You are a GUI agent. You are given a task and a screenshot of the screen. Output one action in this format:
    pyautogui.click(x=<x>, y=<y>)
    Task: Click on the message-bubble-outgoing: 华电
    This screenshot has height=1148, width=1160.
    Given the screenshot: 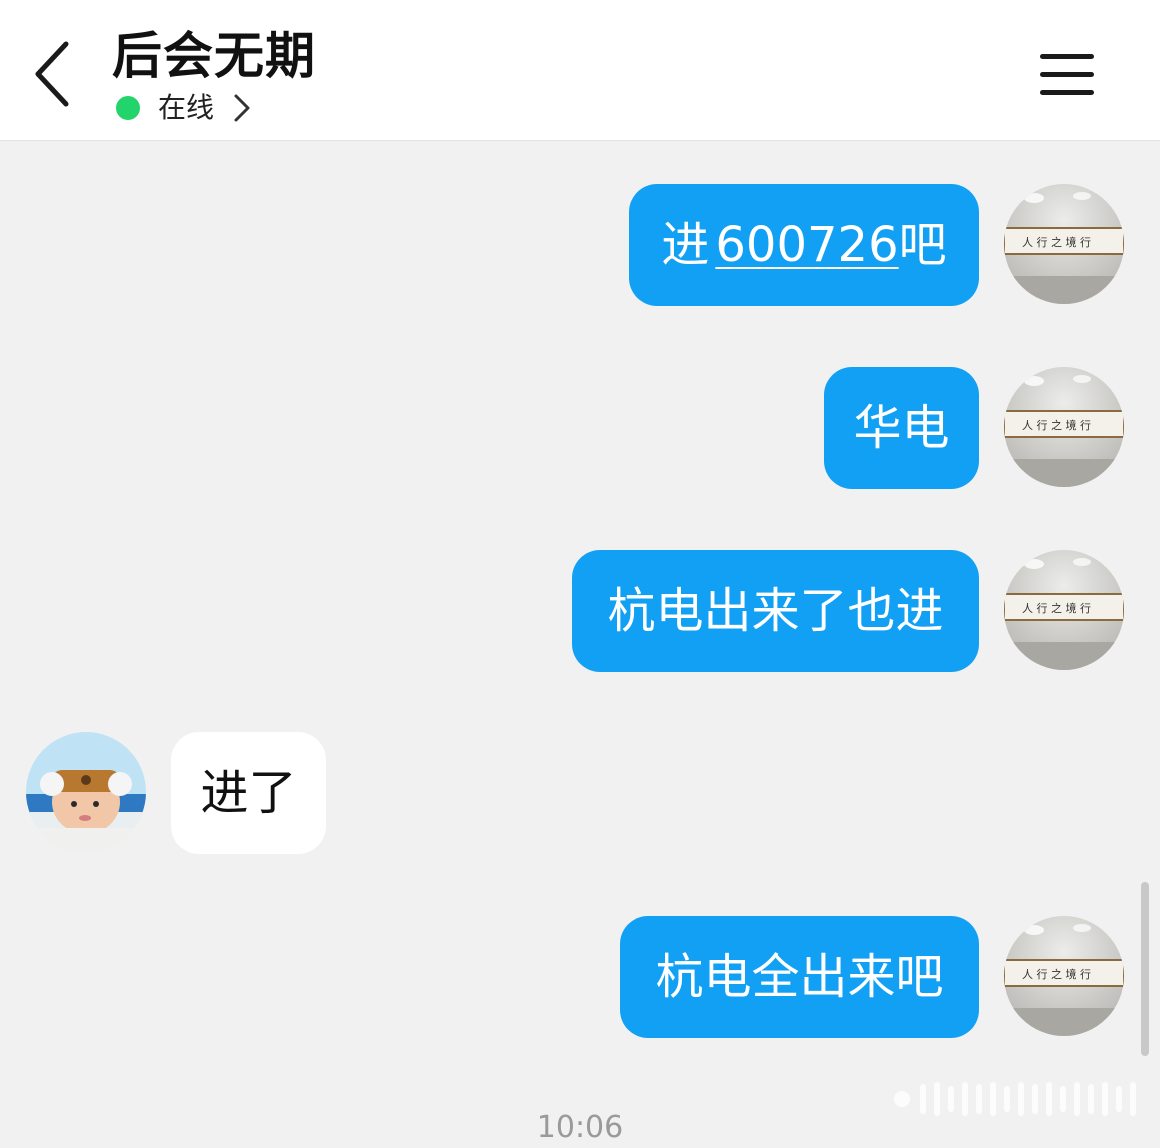 What is the action you would take?
    pyautogui.click(x=901, y=428)
    